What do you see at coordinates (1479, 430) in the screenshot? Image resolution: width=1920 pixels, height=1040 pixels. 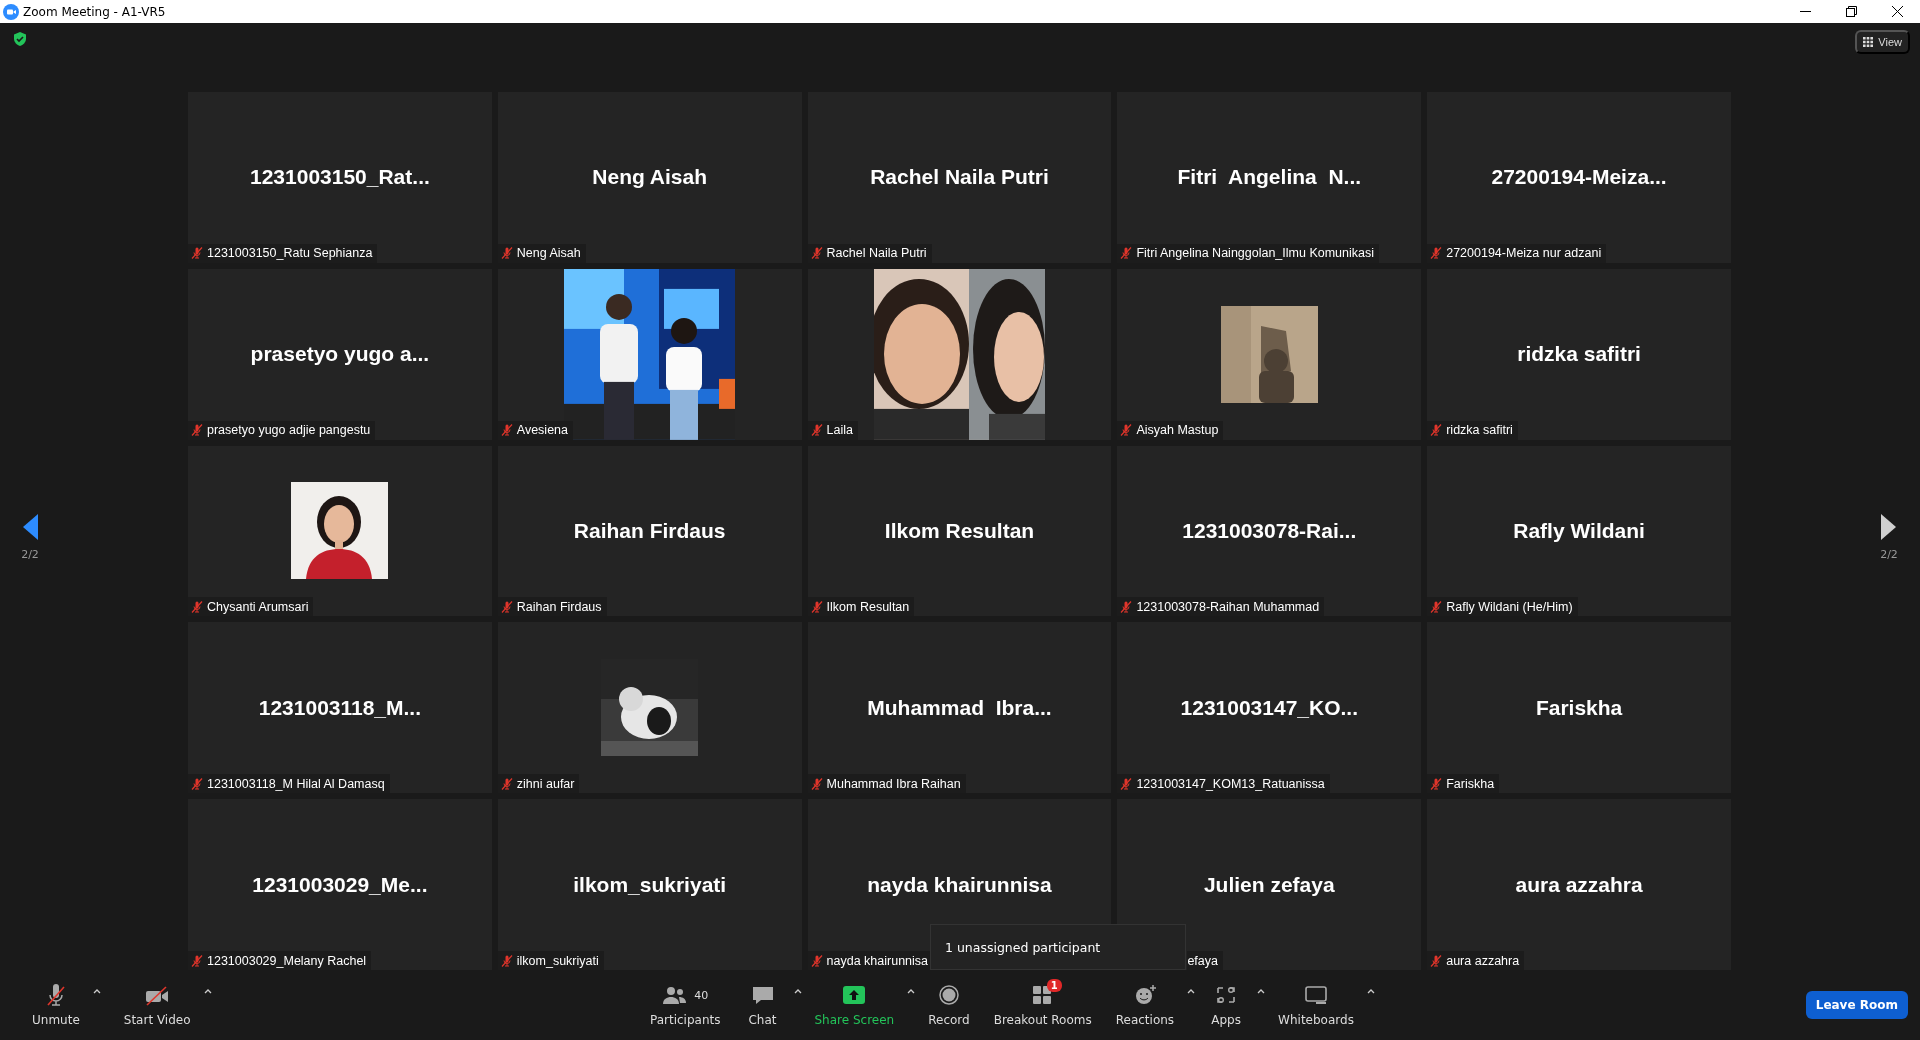 I see `participant-label: ridzka safitri` at bounding box center [1479, 430].